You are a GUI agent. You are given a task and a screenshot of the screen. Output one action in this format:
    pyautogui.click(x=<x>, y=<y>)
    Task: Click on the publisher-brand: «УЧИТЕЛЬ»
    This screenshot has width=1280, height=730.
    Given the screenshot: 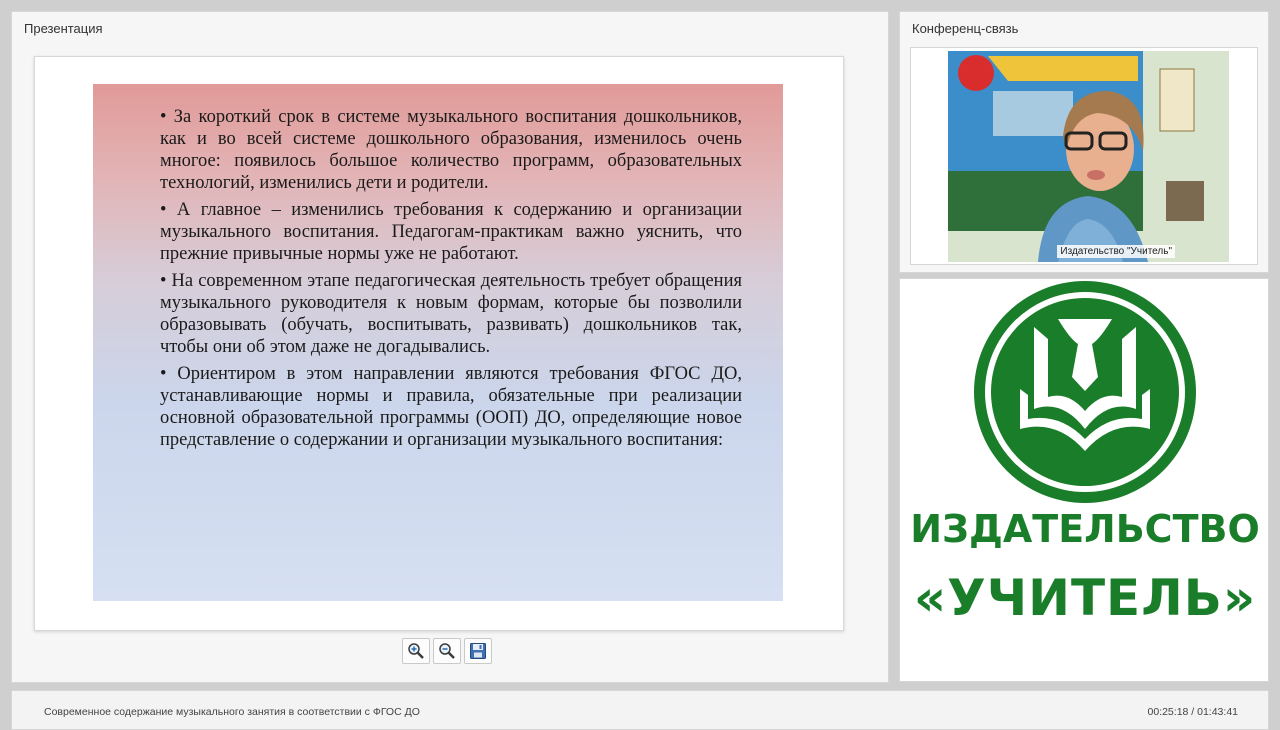 What is the action you would take?
    pyautogui.click(x=1085, y=598)
    